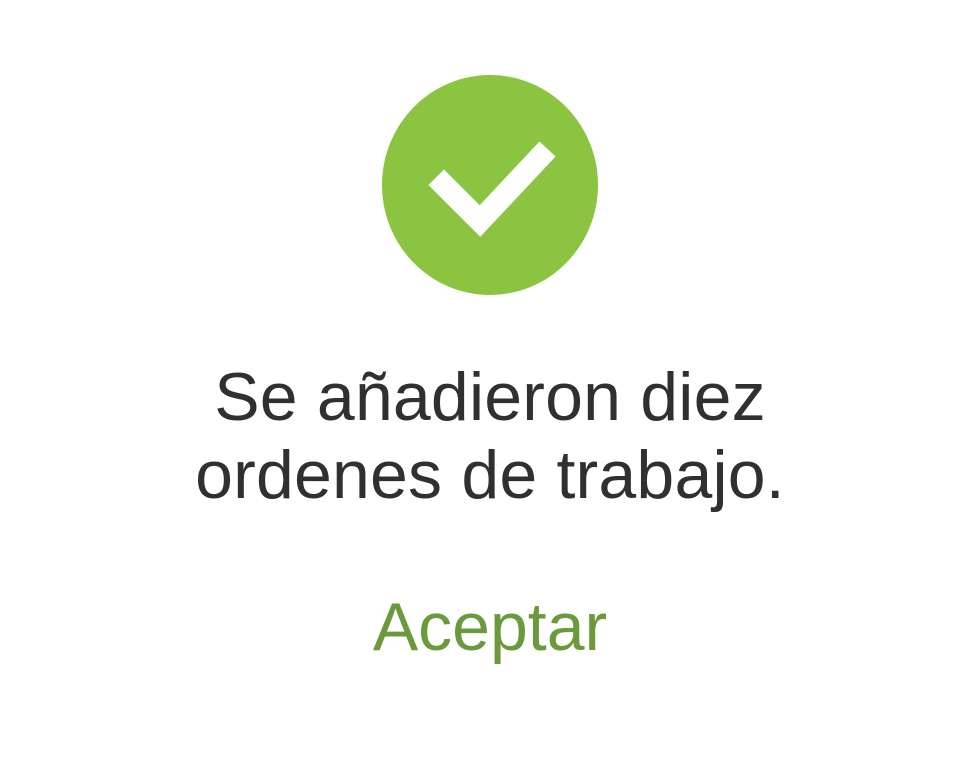 The height and width of the screenshot is (772, 980). What do you see at coordinates (490, 475) in the screenshot?
I see `message-line-2: ordenes de trabajo.` at bounding box center [490, 475].